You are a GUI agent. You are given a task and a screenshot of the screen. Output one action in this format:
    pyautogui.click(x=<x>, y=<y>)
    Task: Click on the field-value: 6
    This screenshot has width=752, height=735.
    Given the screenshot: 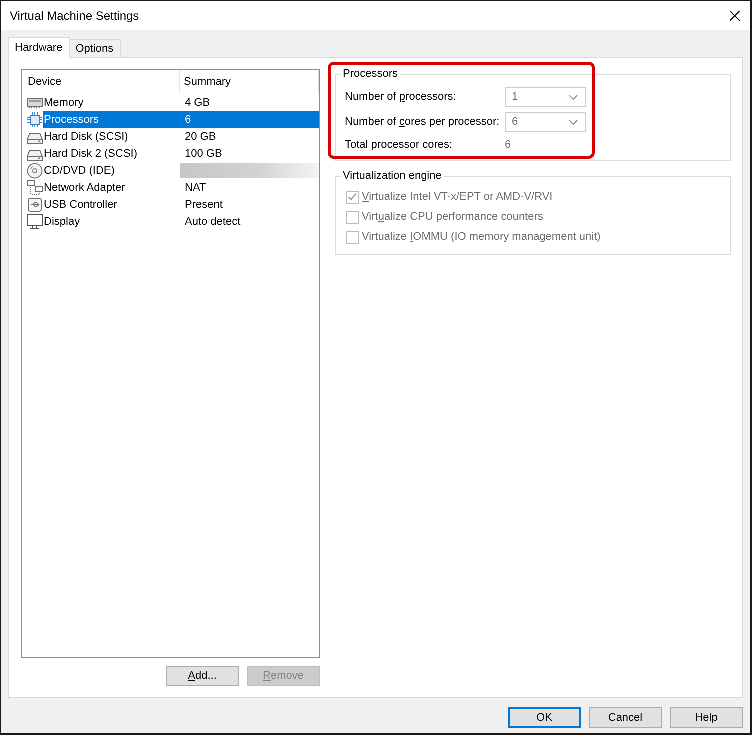 What is the action you would take?
    pyautogui.click(x=508, y=145)
    